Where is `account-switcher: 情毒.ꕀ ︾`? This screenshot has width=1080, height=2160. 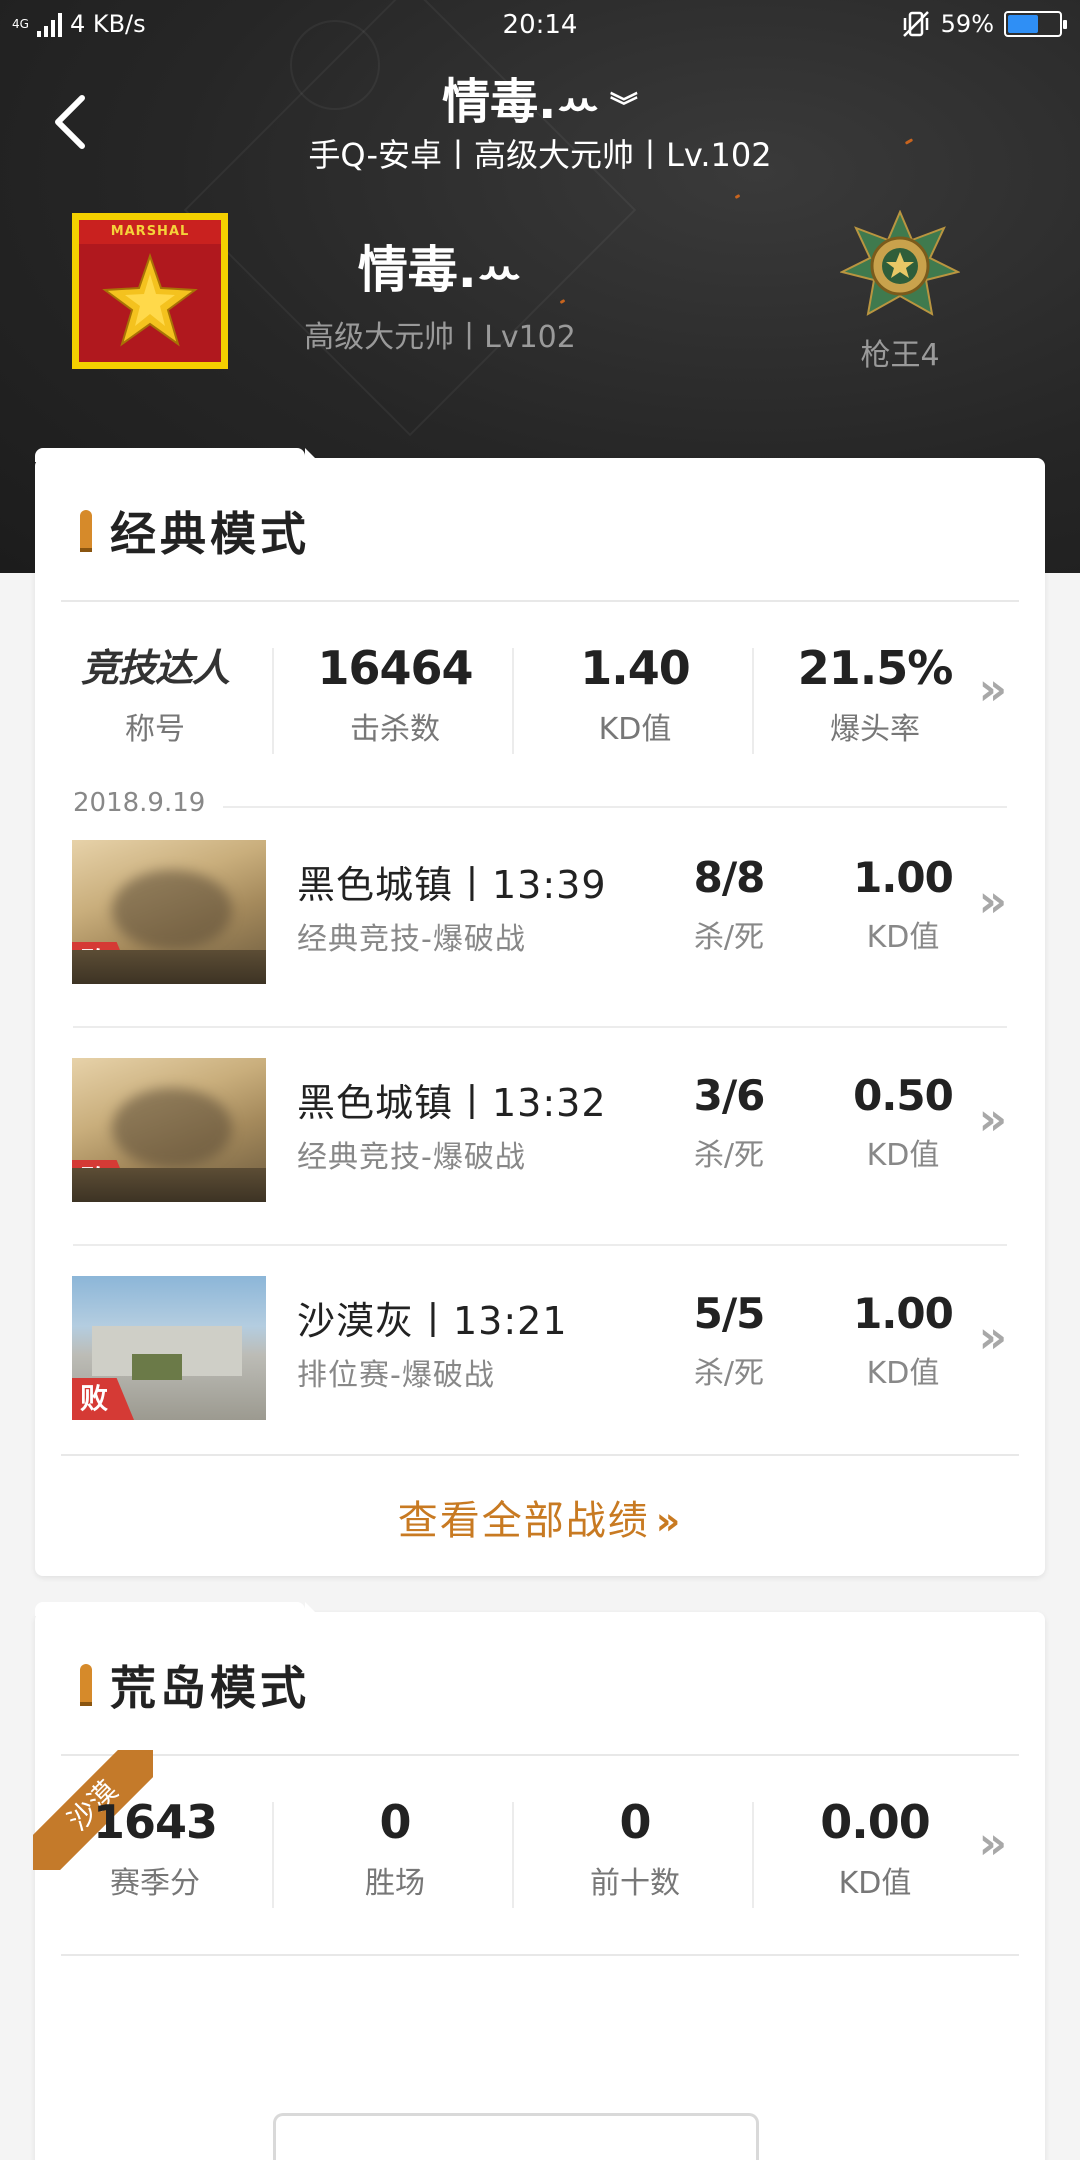 account-switcher: 情毒.ꕀ ︾ is located at coordinates (540, 97).